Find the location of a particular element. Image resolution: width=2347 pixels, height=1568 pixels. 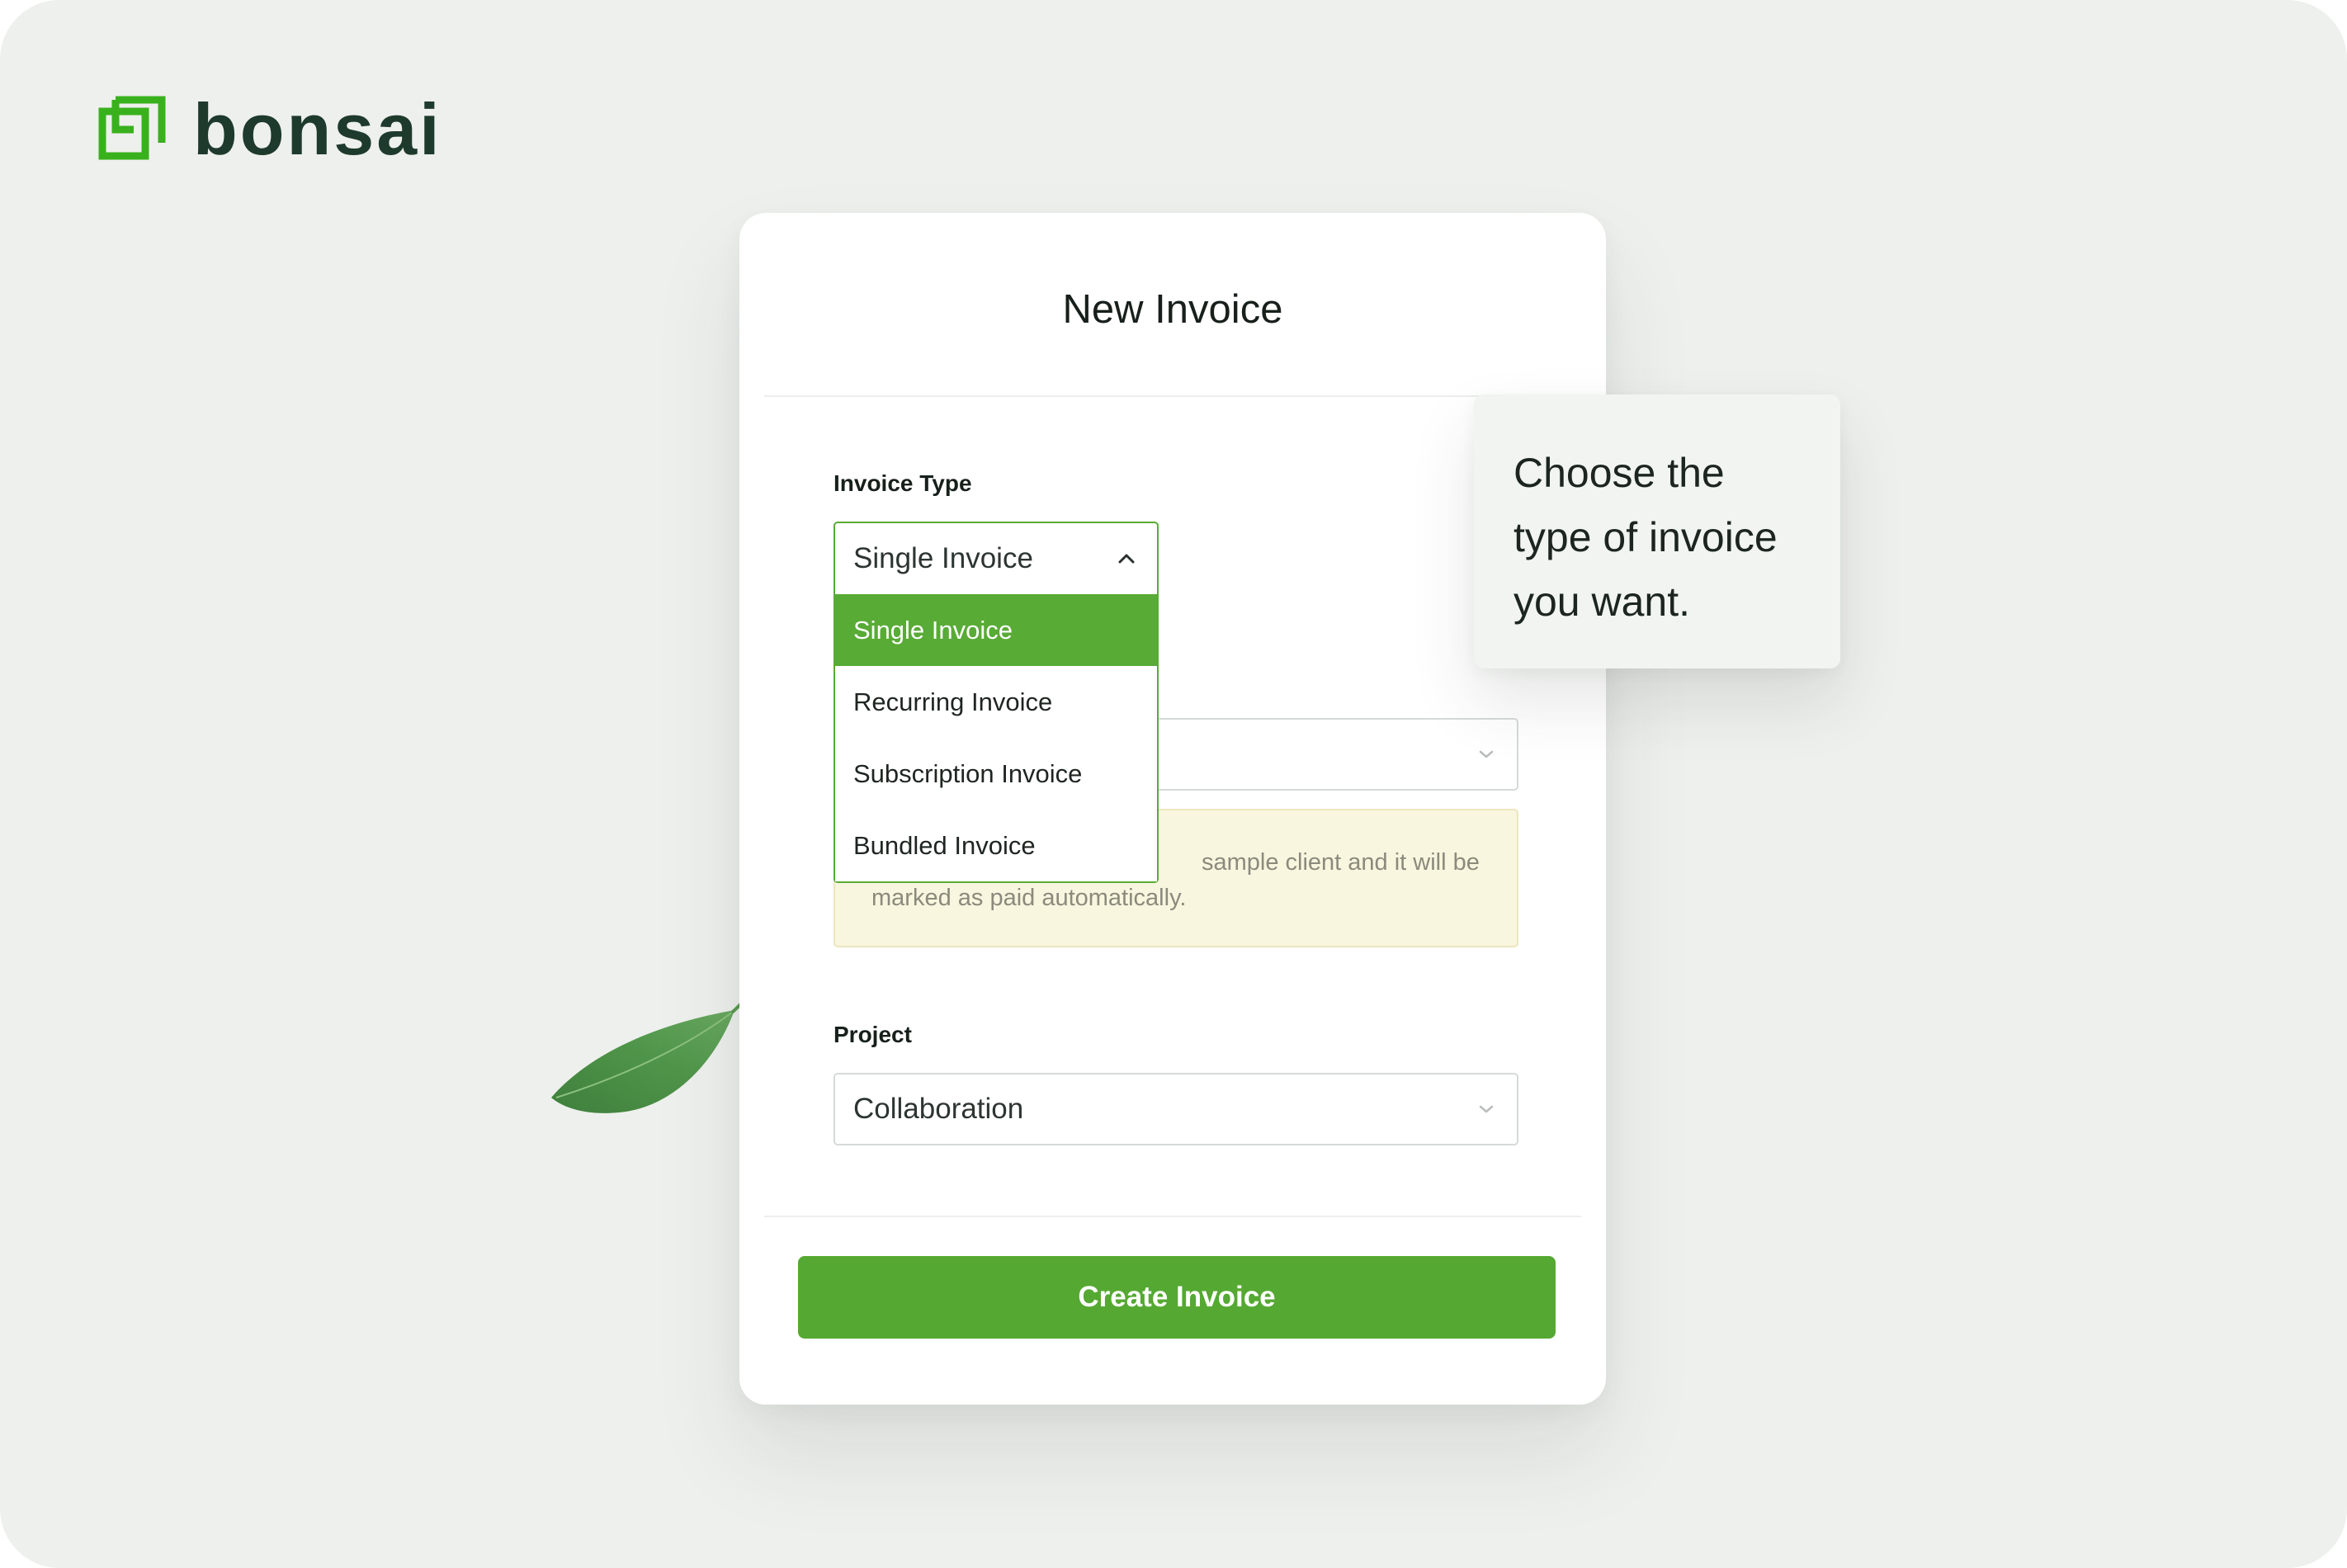

dropdown-option-subscription-invoice: Subscription Invoice is located at coordinates (996, 774).